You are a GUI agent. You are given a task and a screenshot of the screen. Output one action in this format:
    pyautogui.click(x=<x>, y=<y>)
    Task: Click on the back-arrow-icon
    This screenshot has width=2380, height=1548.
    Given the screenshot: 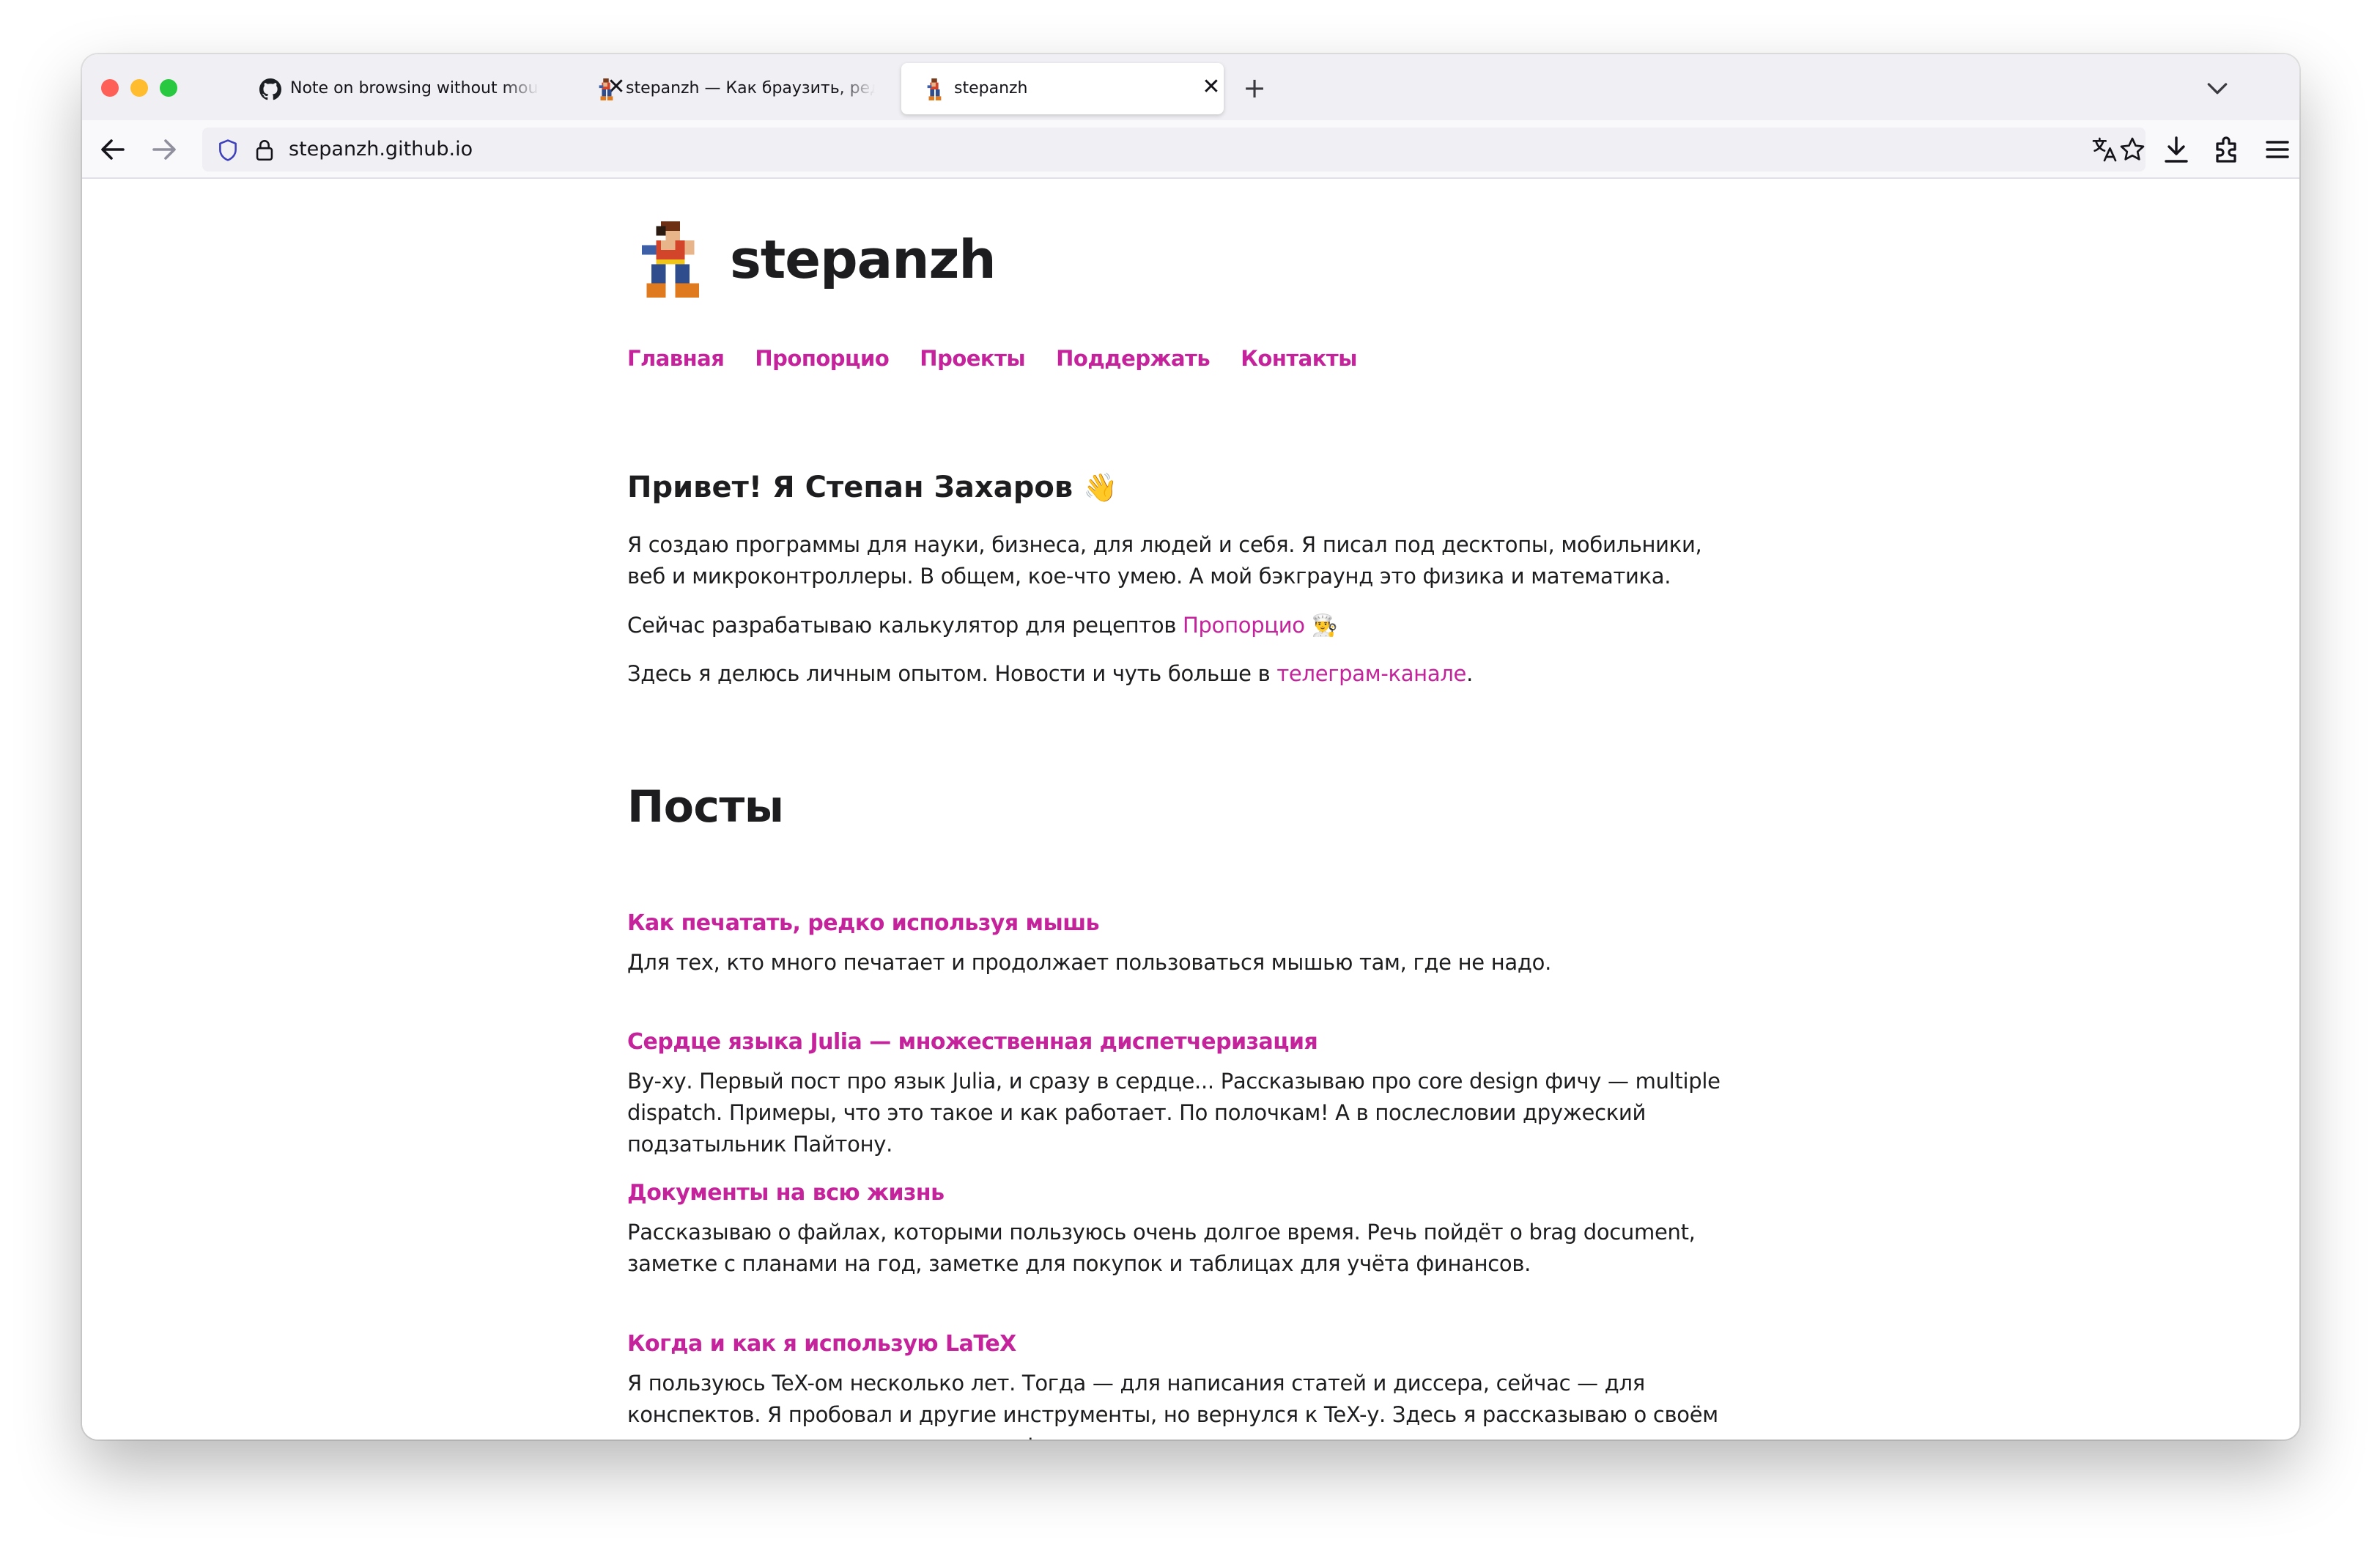 What is the action you would take?
    pyautogui.click(x=112, y=149)
    